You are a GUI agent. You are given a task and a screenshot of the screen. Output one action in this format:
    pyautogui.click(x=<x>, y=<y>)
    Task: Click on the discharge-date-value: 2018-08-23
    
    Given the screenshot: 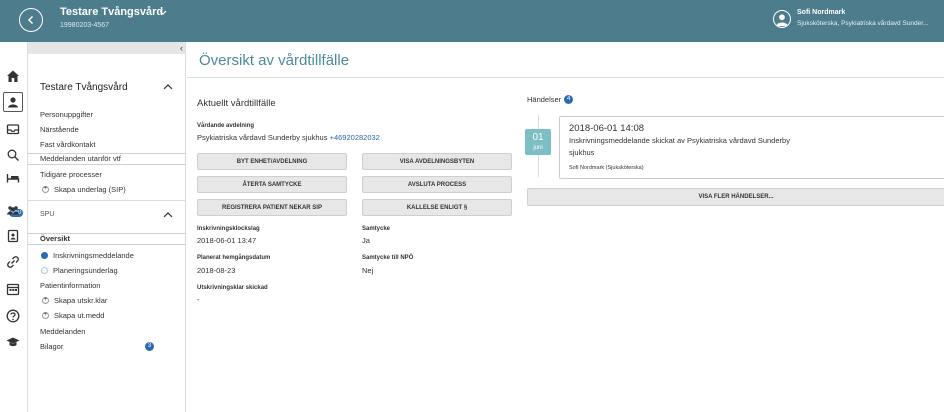 What is the action you would take?
    pyautogui.click(x=216, y=270)
    